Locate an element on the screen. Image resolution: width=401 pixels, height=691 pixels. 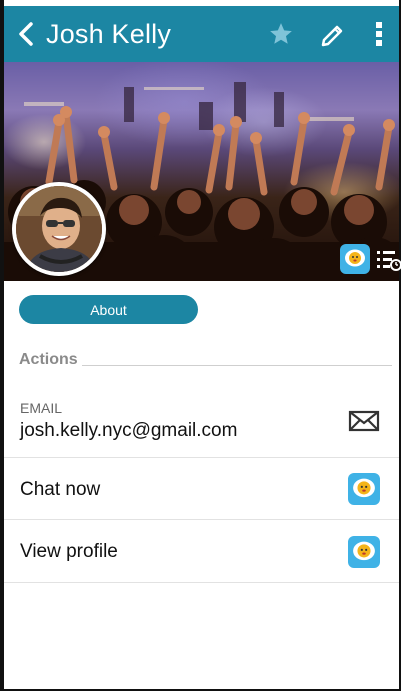
avatar-photo is located at coordinates (59, 229).